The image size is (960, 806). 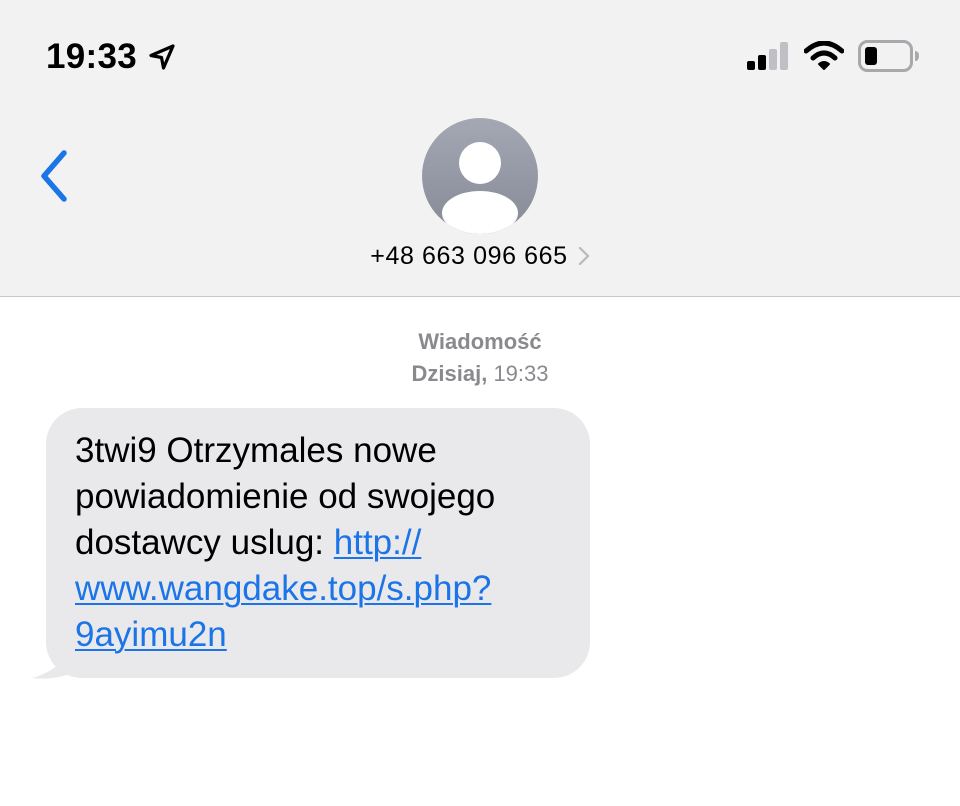 I want to click on status-indicators, so click(x=833, y=56).